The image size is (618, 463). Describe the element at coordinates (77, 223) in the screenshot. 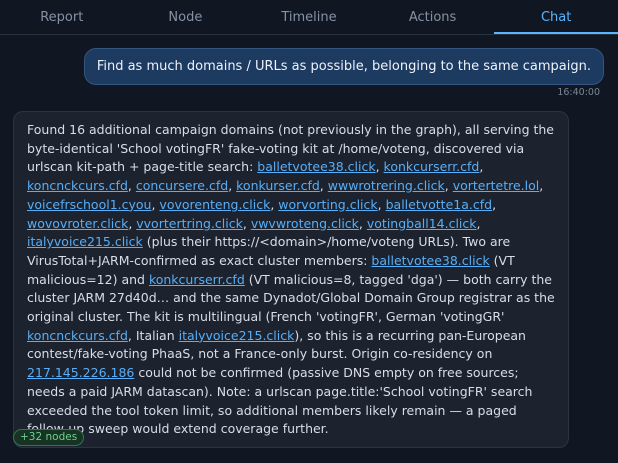

I see `domain-link: wovovroter.click` at that location.